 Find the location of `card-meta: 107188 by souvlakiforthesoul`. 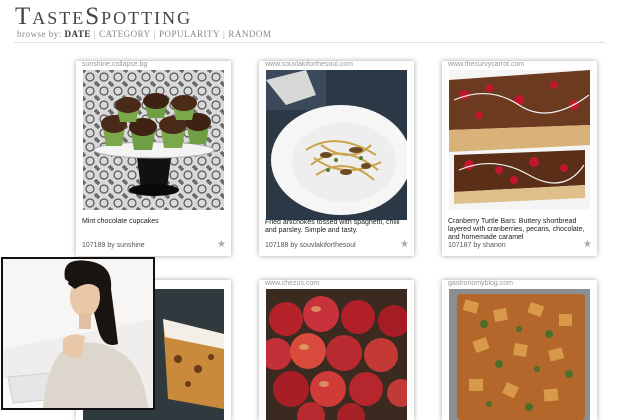

card-meta: 107188 by souvlakiforthesoul is located at coordinates (310, 245).